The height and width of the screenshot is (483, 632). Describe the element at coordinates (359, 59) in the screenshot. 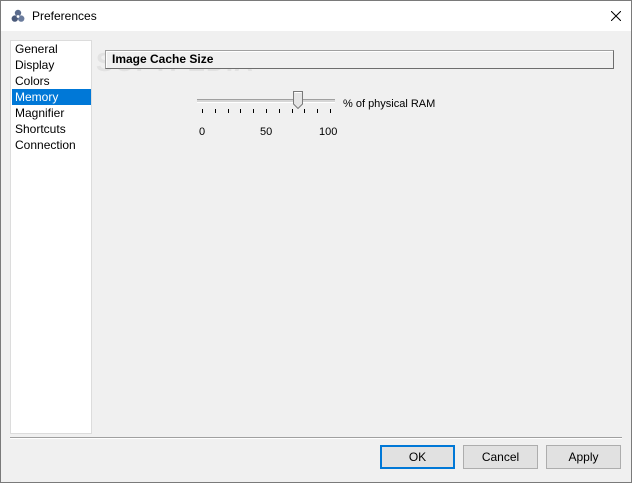

I see `section-header: Image Cache Size` at that location.